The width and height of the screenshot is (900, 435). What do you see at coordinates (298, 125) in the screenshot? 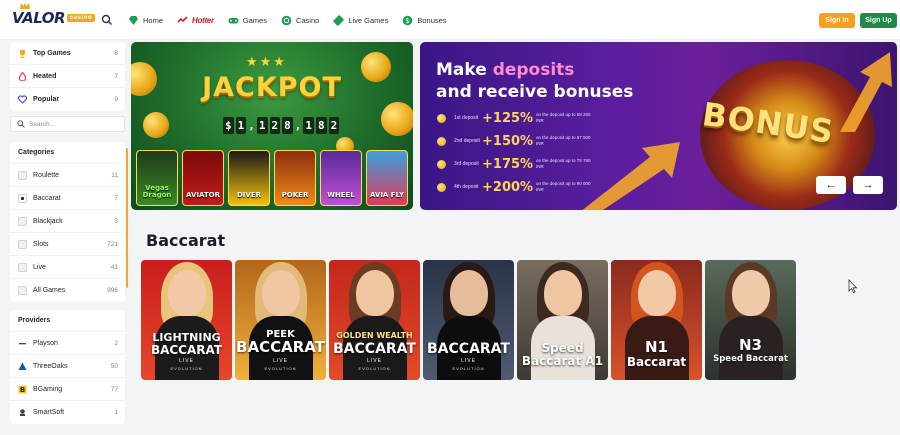
I see `jackpot-digit: ,` at bounding box center [298, 125].